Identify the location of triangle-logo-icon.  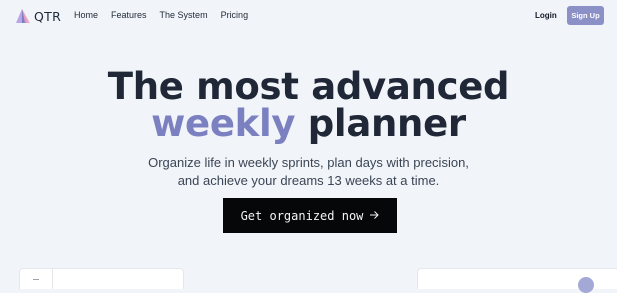
(23, 16).